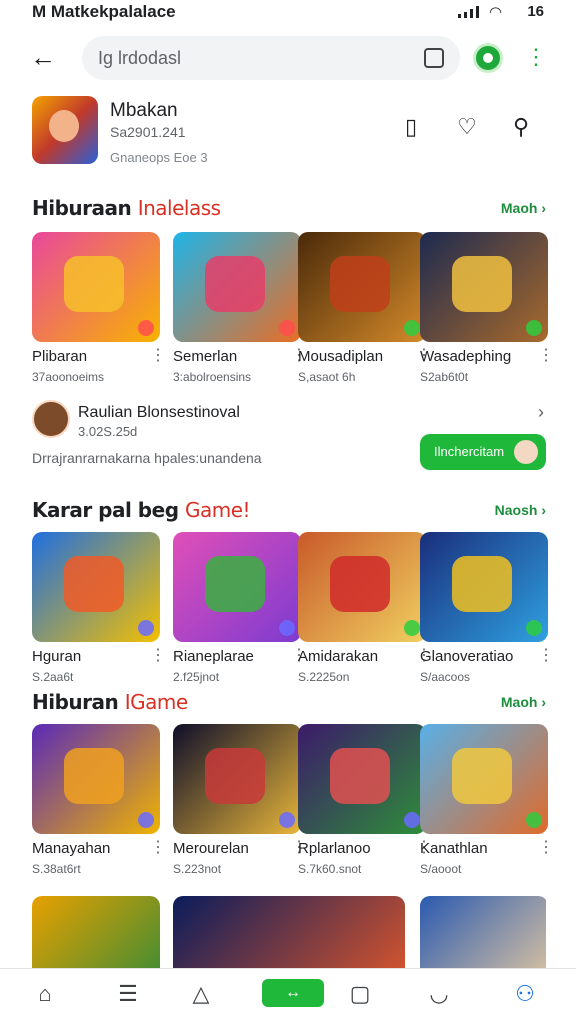 The image size is (576, 1024). Describe the element at coordinates (525, 994) in the screenshot. I see `account-icon: ⚇` at that location.